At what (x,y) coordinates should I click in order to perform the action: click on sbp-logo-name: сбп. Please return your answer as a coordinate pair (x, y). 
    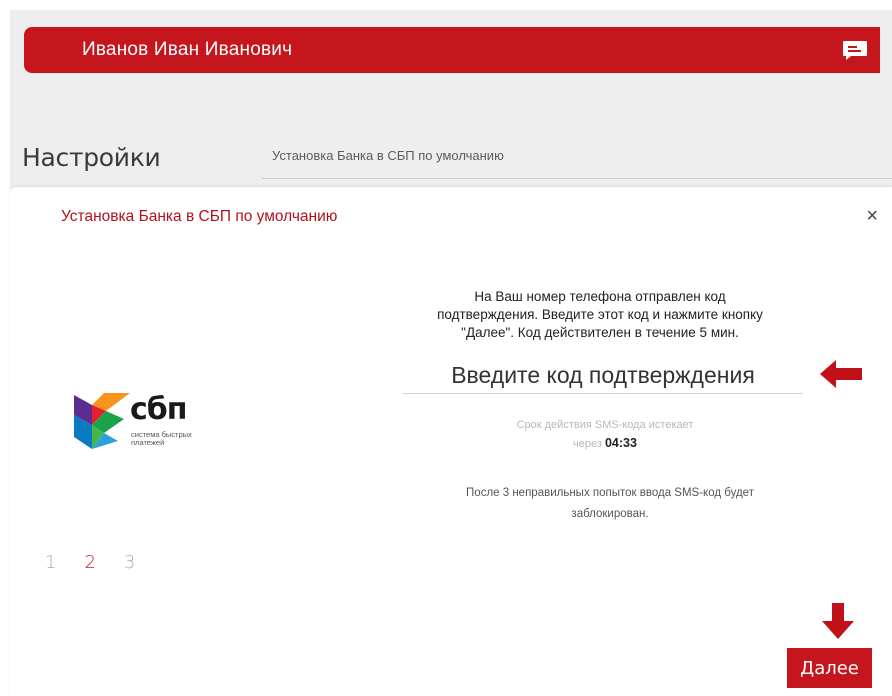
    Looking at the image, I should click on (158, 409).